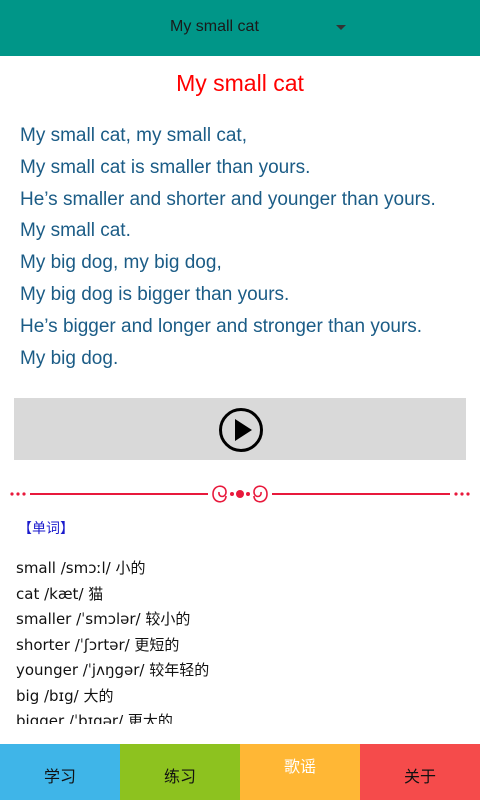 The width and height of the screenshot is (480, 800). I want to click on song-selector-label: My small cat, so click(214, 26).